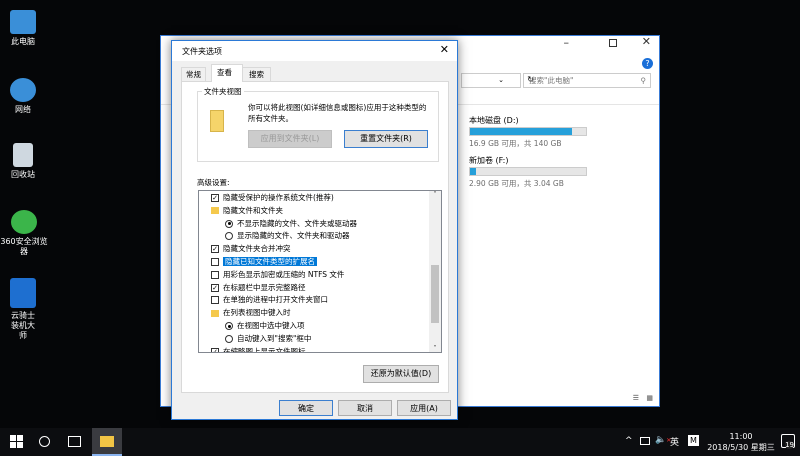 This screenshot has height=456, width=800. Describe the element at coordinates (44, 441) in the screenshot. I see `search-button` at that location.